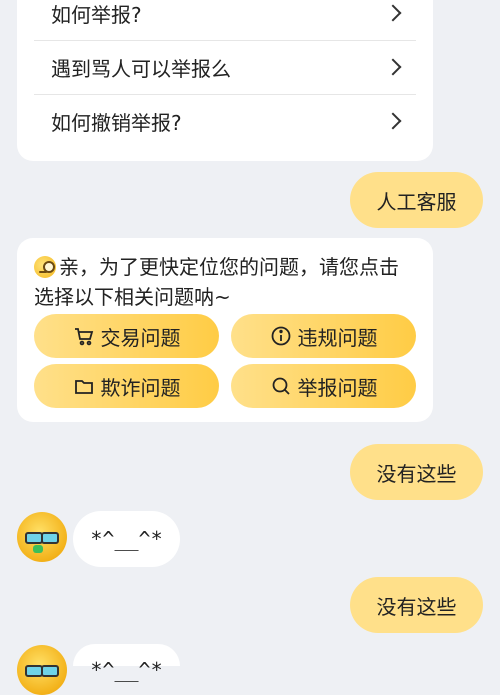 This screenshot has height=695, width=500. What do you see at coordinates (116, 122) in the screenshot?
I see `faq-item-label: 如何撤销举报?` at bounding box center [116, 122].